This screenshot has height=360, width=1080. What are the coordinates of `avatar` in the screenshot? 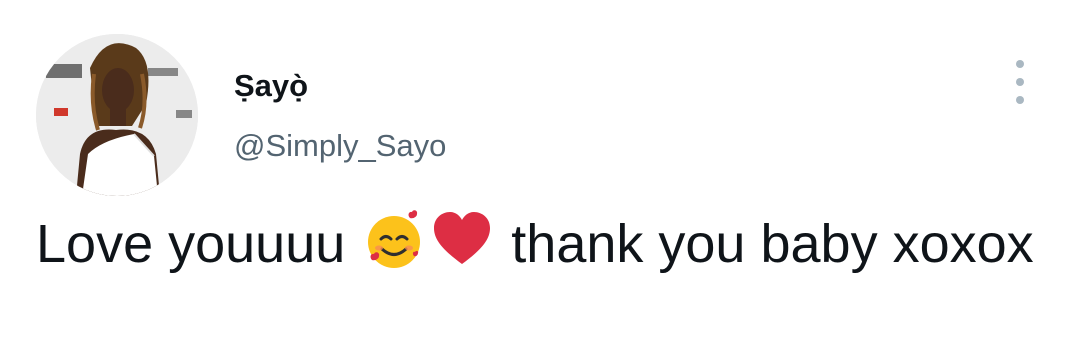 It's located at (117, 115).